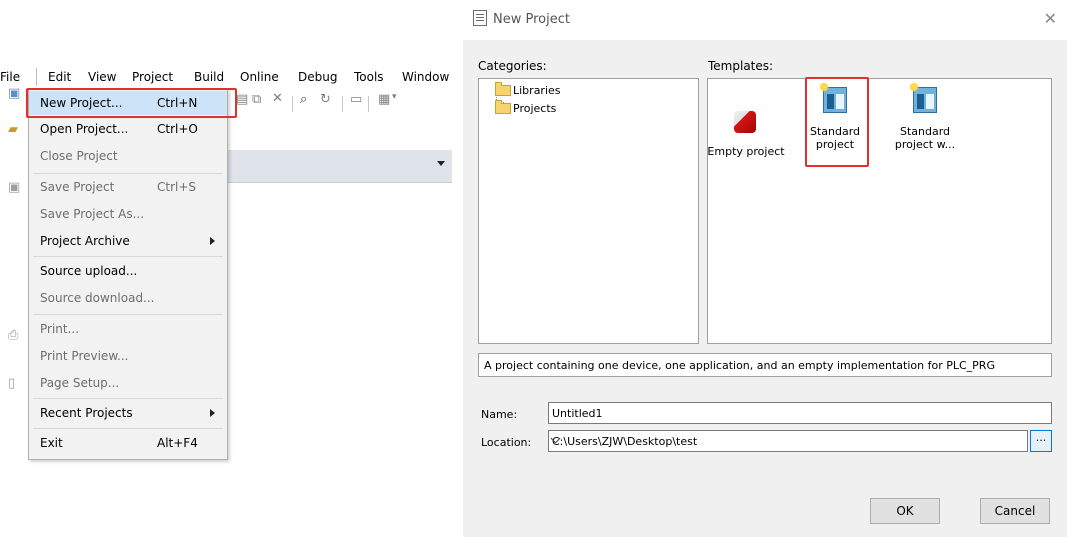  Describe the element at coordinates (788, 441) in the screenshot. I see `location-combobox: C:\Users\ZJW\Desktop\test` at that location.